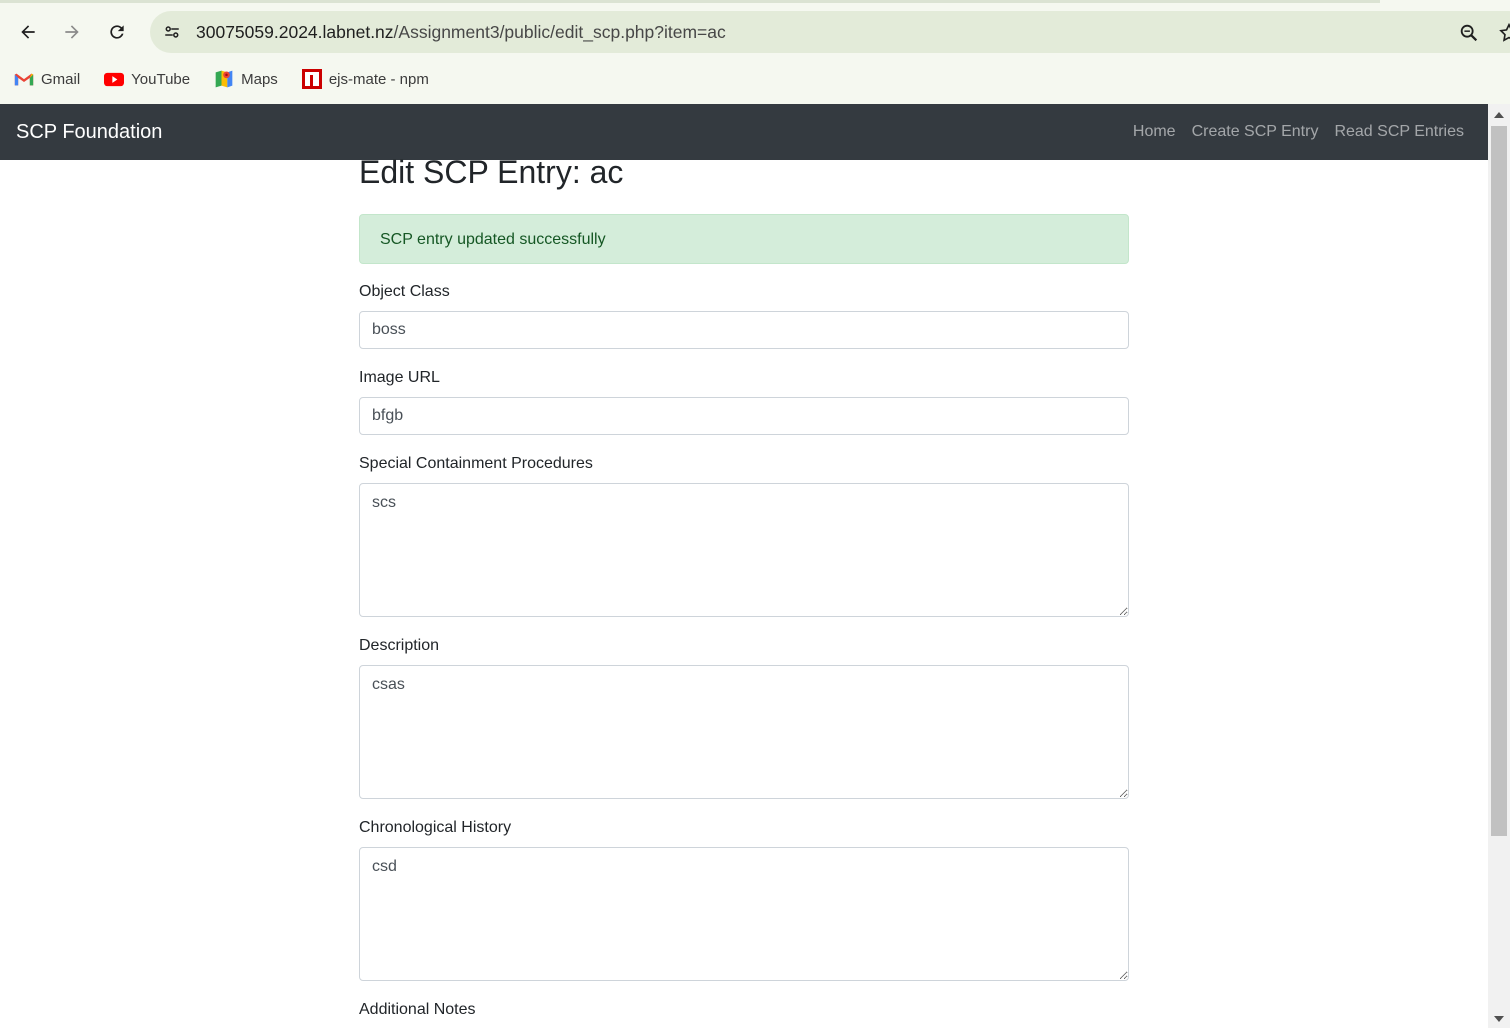 The image size is (1510, 1028). Describe the element at coordinates (161, 79) in the screenshot. I see `bookmark-label: YouTube` at that location.